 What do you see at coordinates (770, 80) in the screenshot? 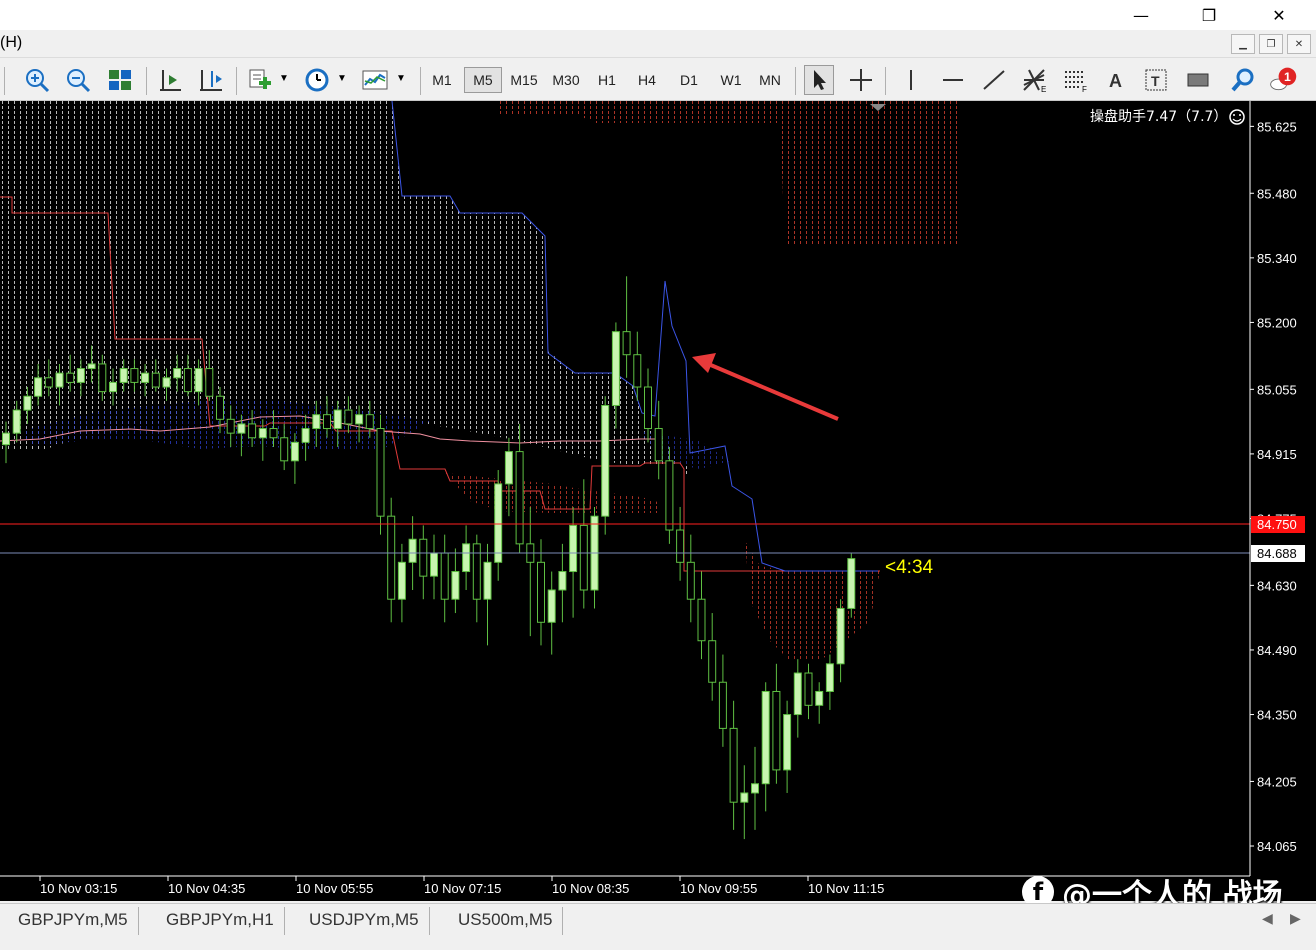
I see `timeframe-mn: MN` at bounding box center [770, 80].